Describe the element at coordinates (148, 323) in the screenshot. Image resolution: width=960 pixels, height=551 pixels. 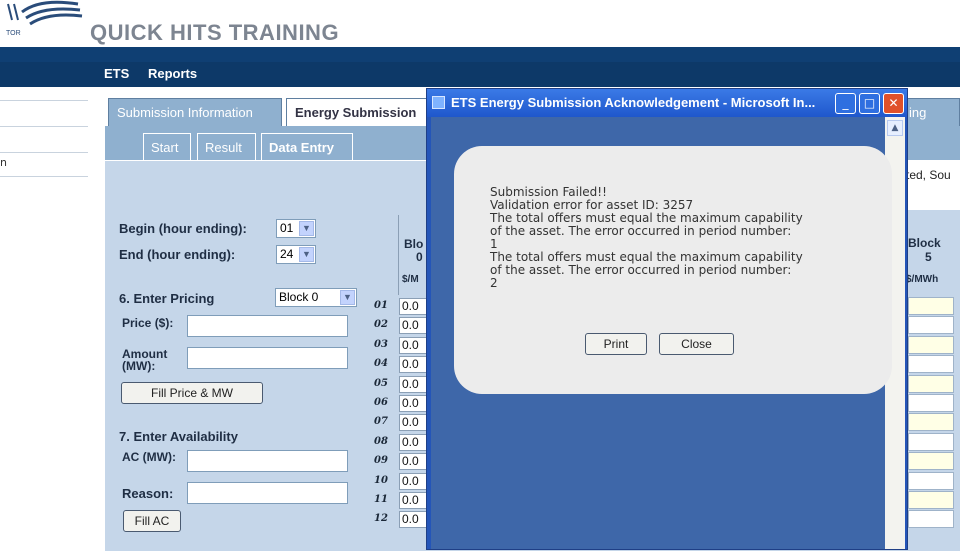
I see `price-label: Price ($):` at that location.